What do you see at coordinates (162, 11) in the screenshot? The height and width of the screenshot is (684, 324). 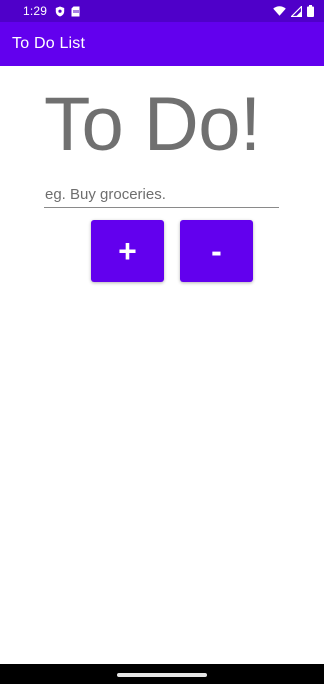 I see `status-bar: 1:29` at bounding box center [162, 11].